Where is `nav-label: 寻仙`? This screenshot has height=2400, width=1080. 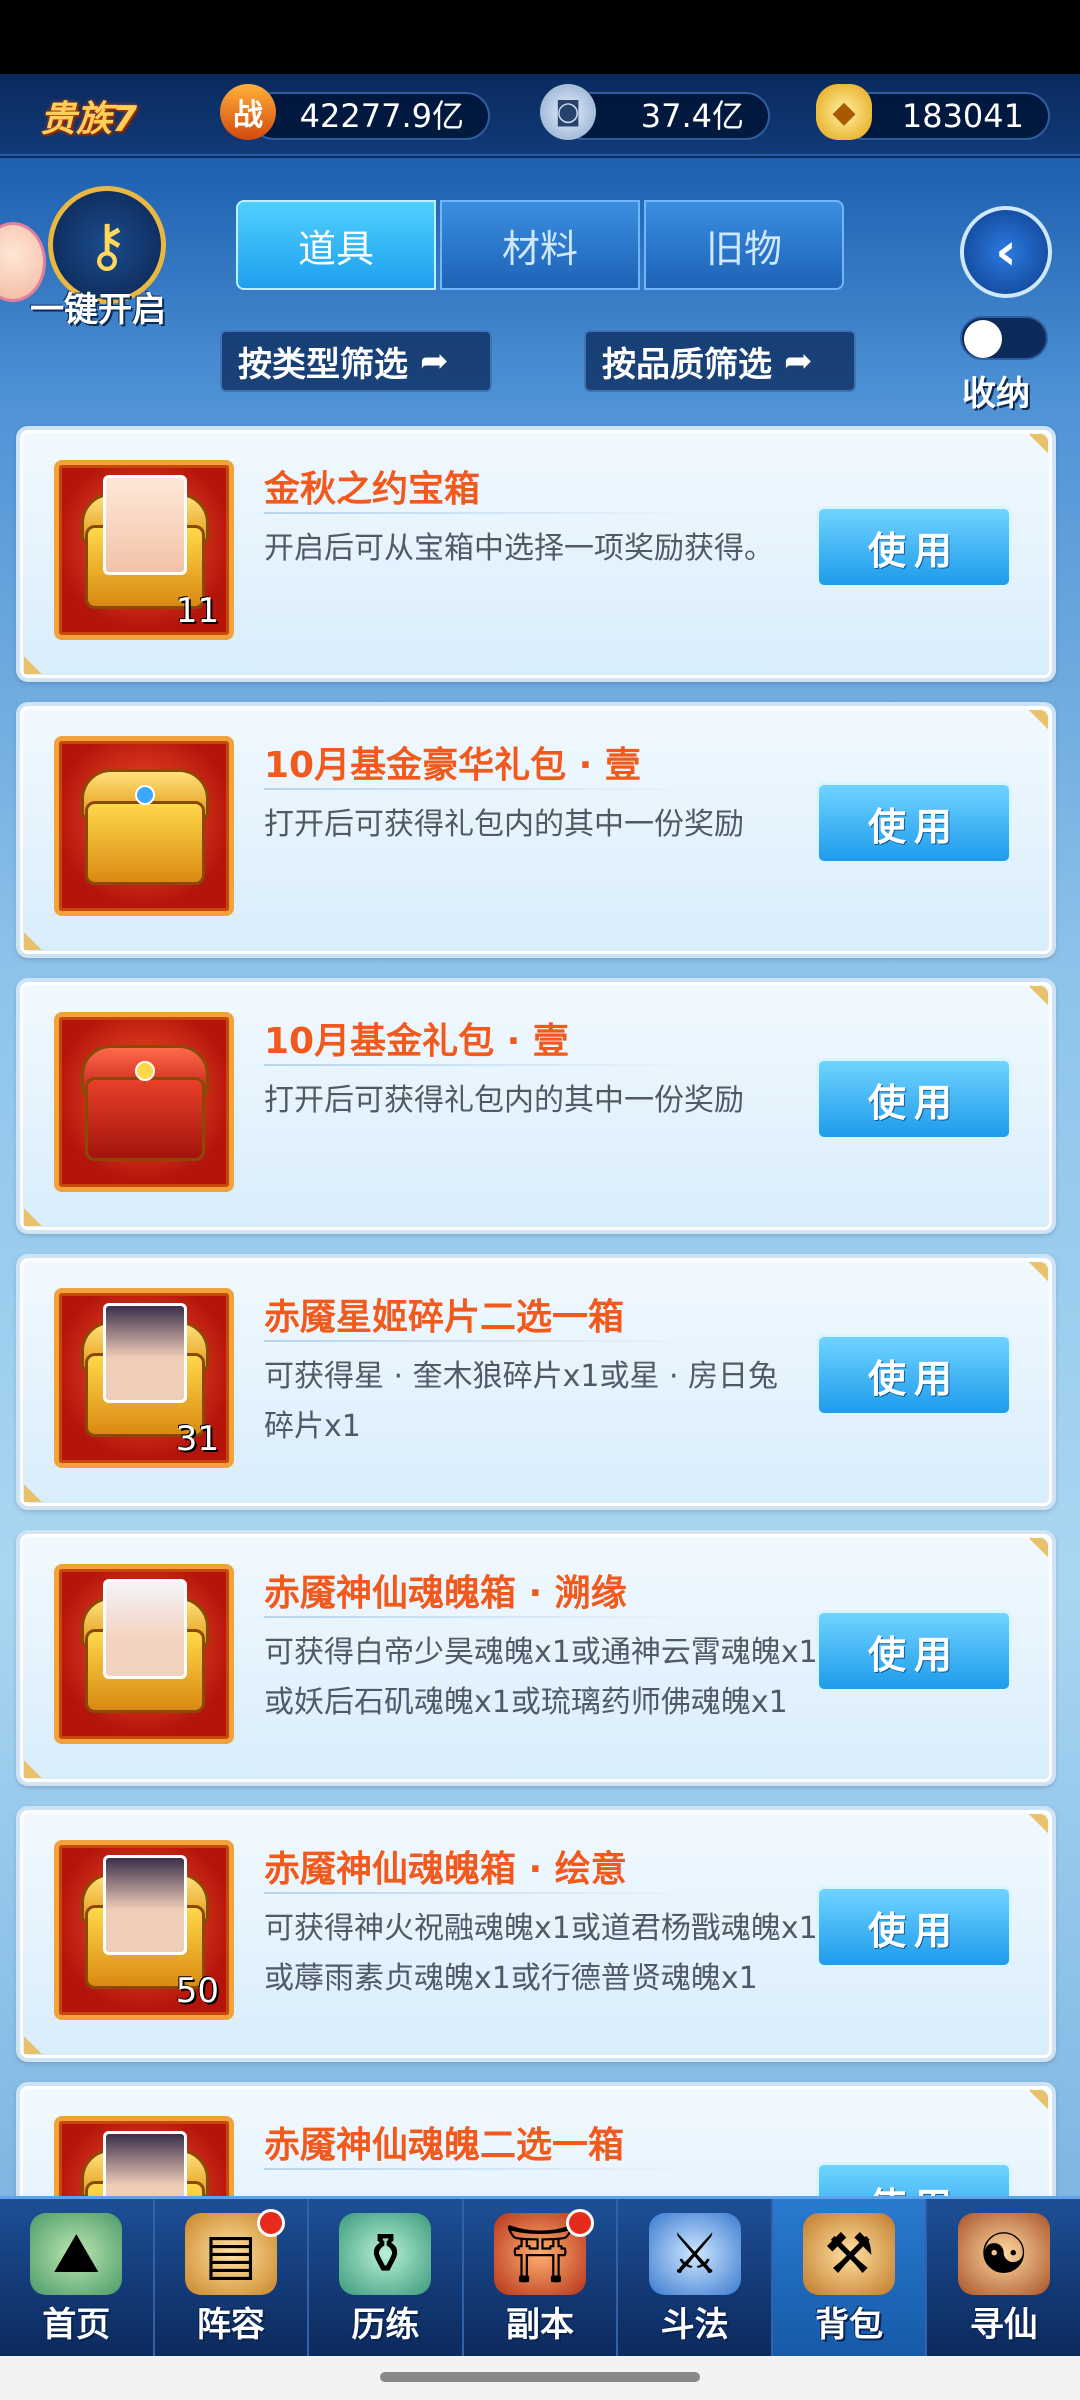 nav-label: 寻仙 is located at coordinates (1003, 2325).